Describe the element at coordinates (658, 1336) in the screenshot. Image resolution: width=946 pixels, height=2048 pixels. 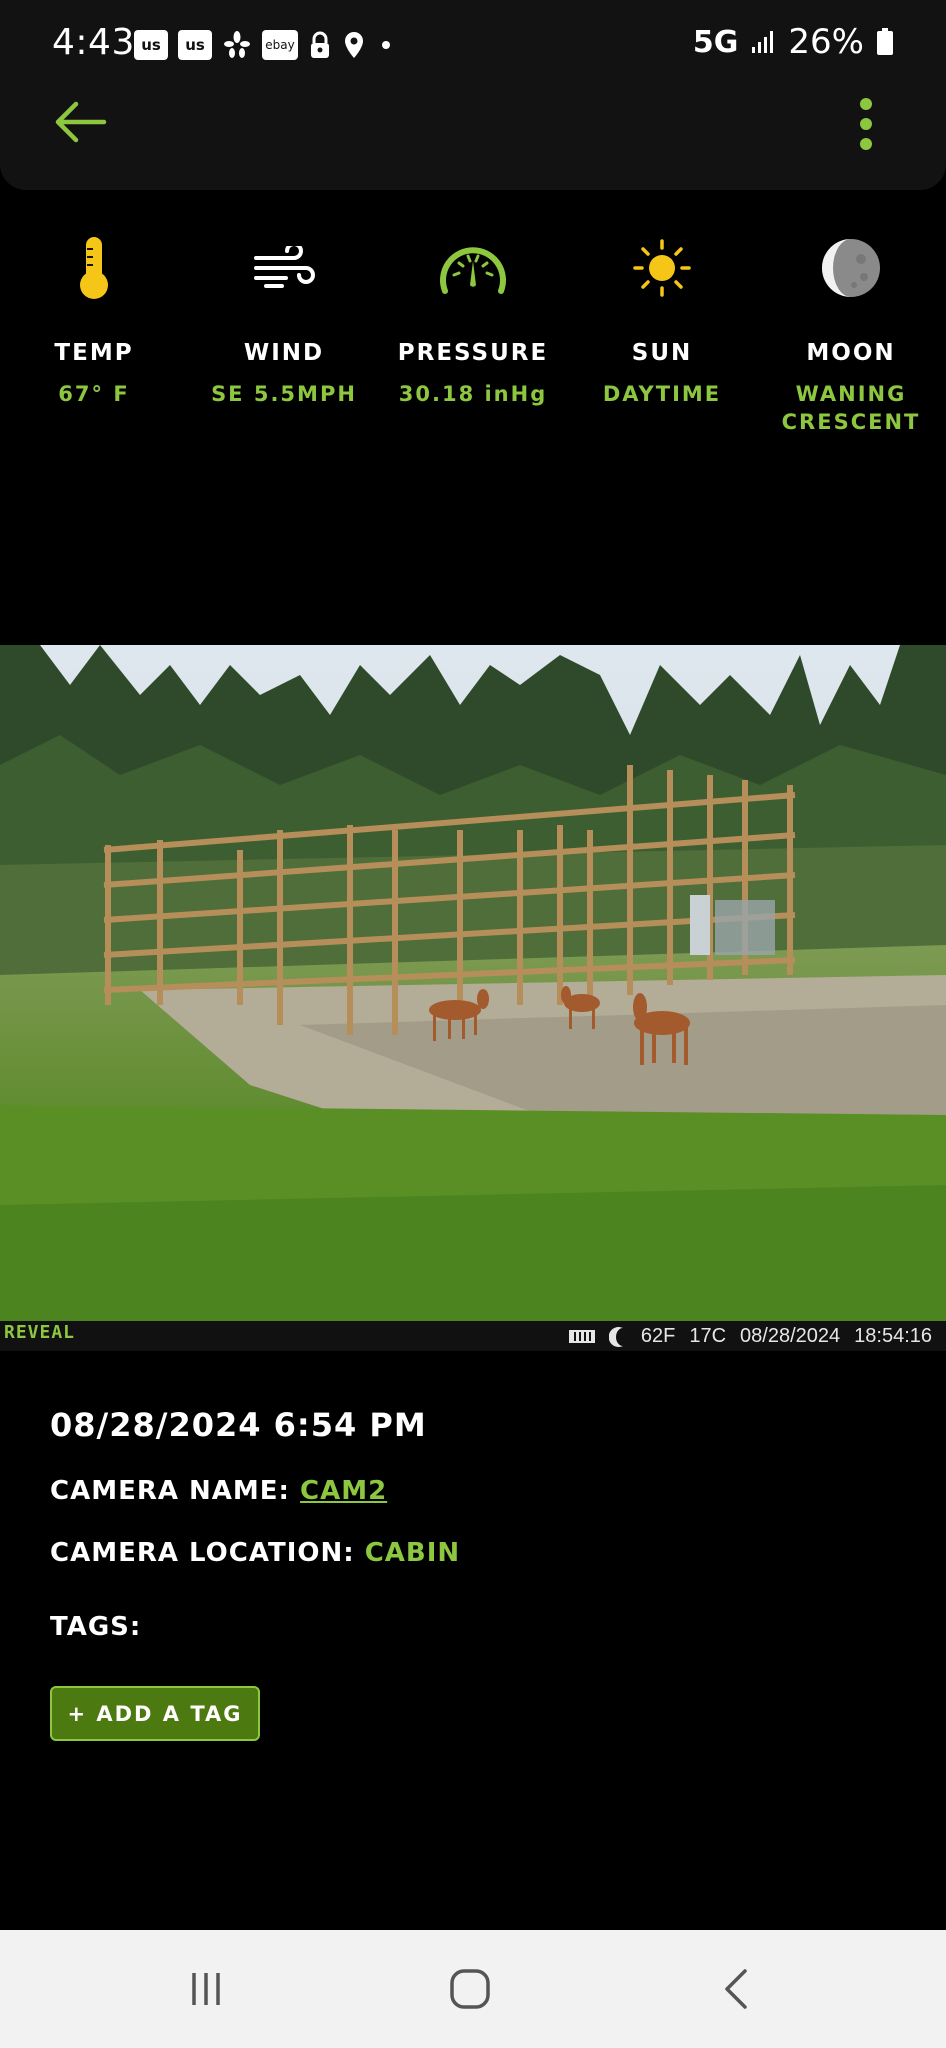
I see `stamp-temp-f: 62F` at that location.